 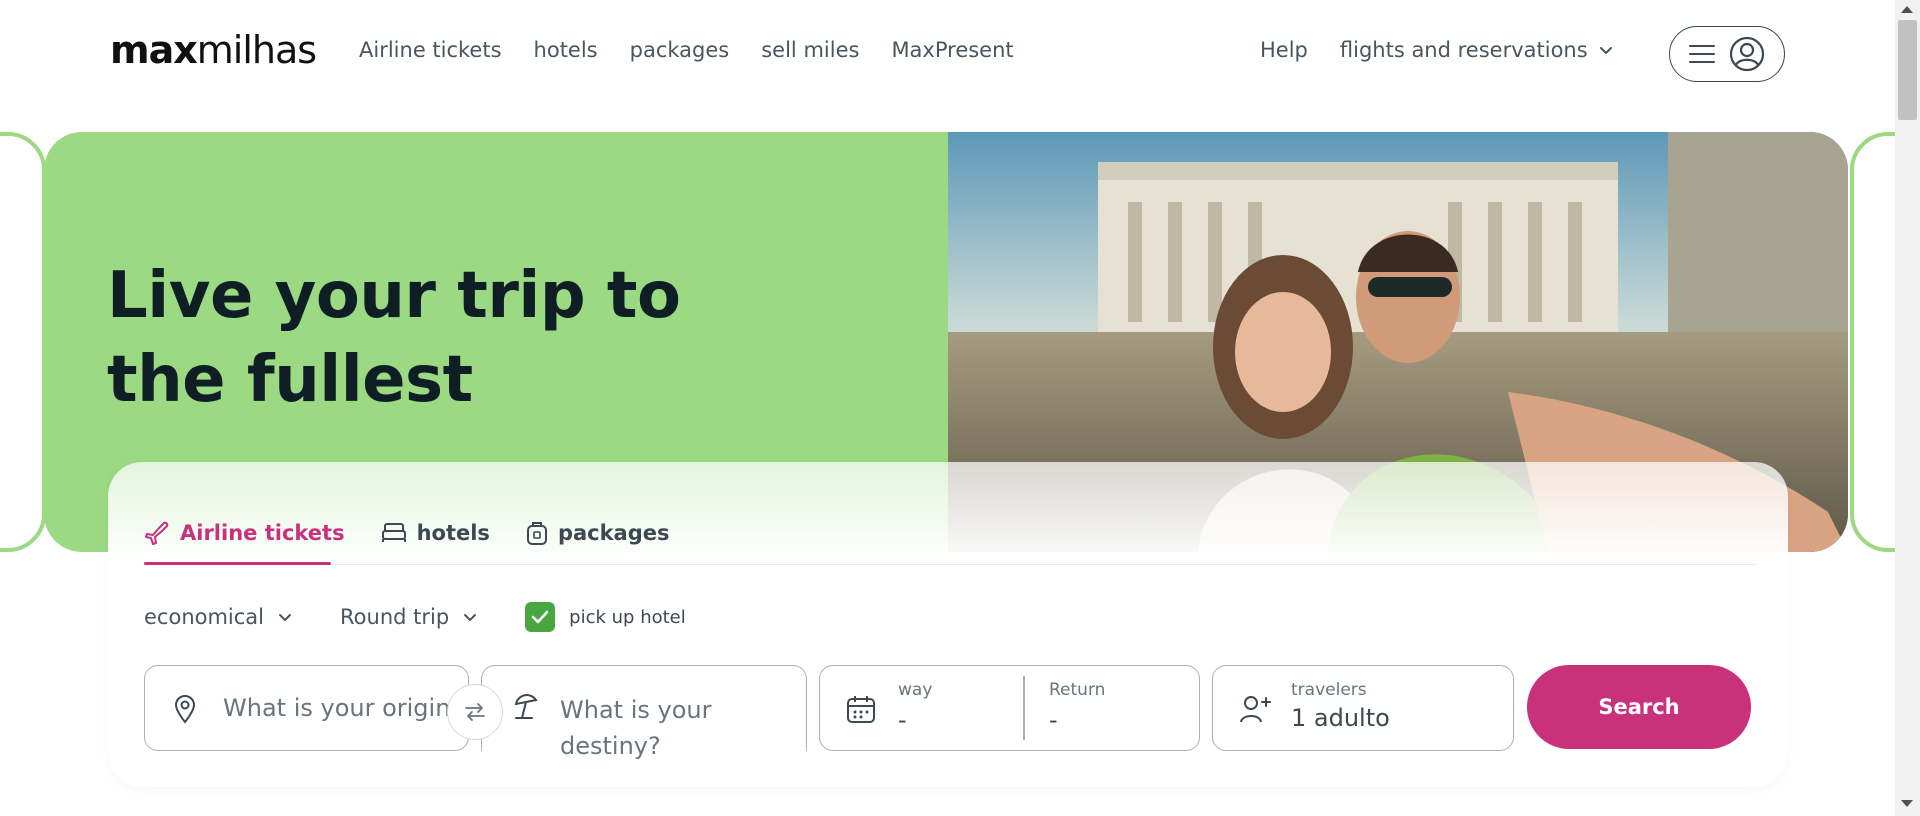 I want to click on help-link: Help, so click(x=1284, y=50).